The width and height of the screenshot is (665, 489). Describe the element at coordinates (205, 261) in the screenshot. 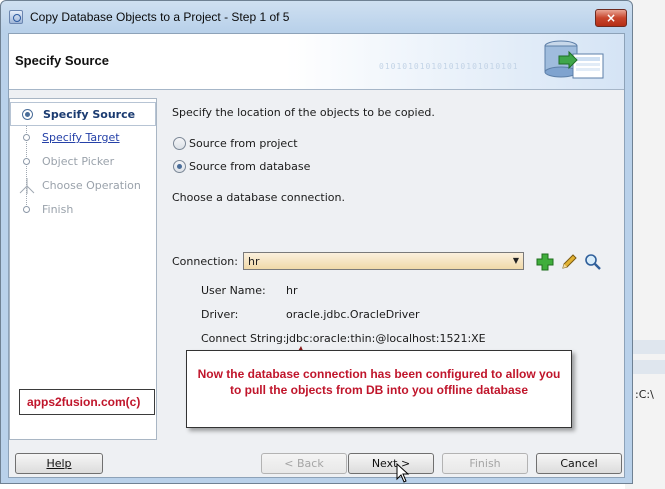

I see `connection-label: Connection:` at that location.